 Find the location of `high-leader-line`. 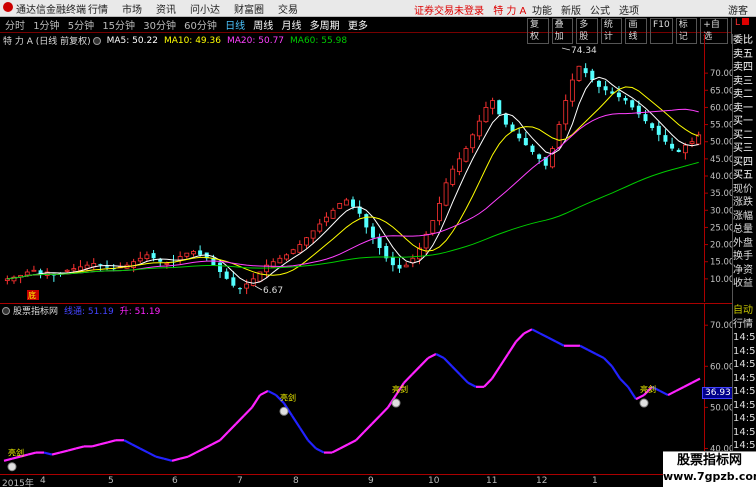

high-leader-line is located at coordinates (566, 49).